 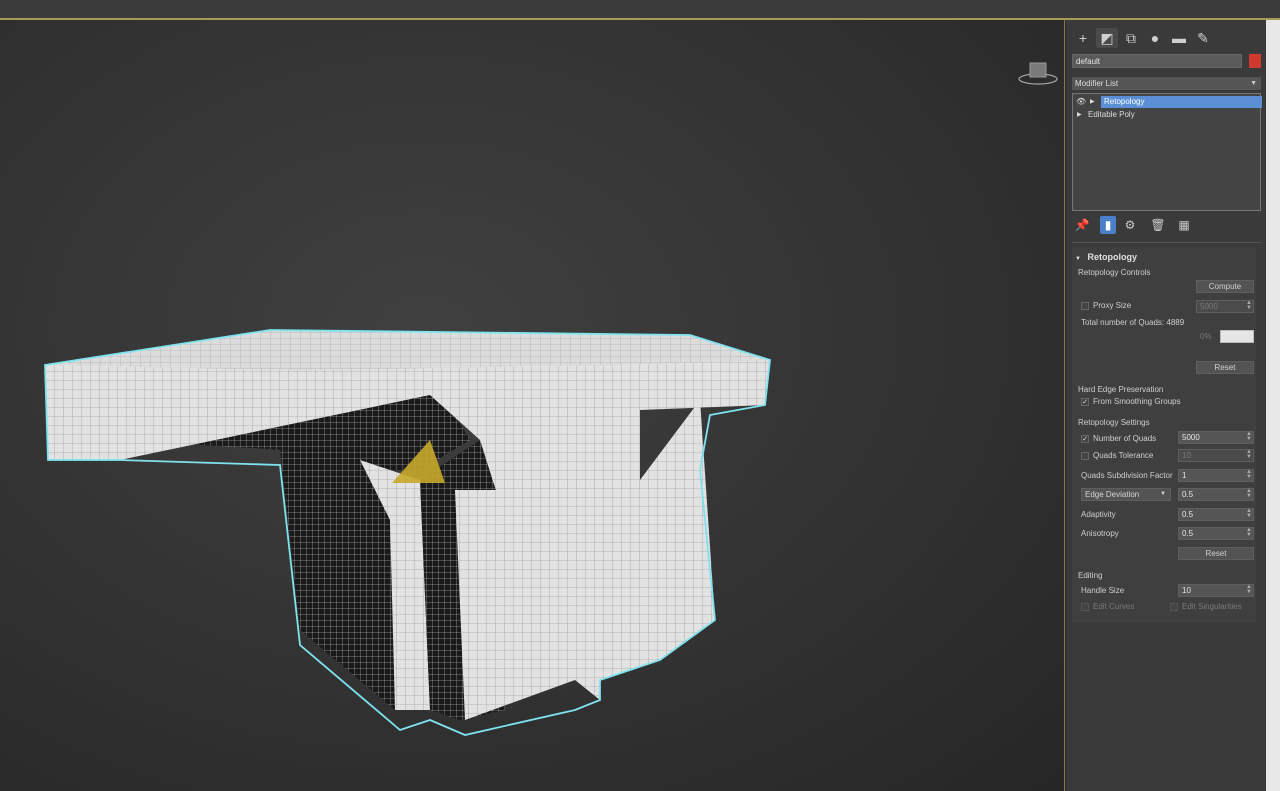 What do you see at coordinates (1083, 38) in the screenshot?
I see `create-tab-icon: +` at bounding box center [1083, 38].